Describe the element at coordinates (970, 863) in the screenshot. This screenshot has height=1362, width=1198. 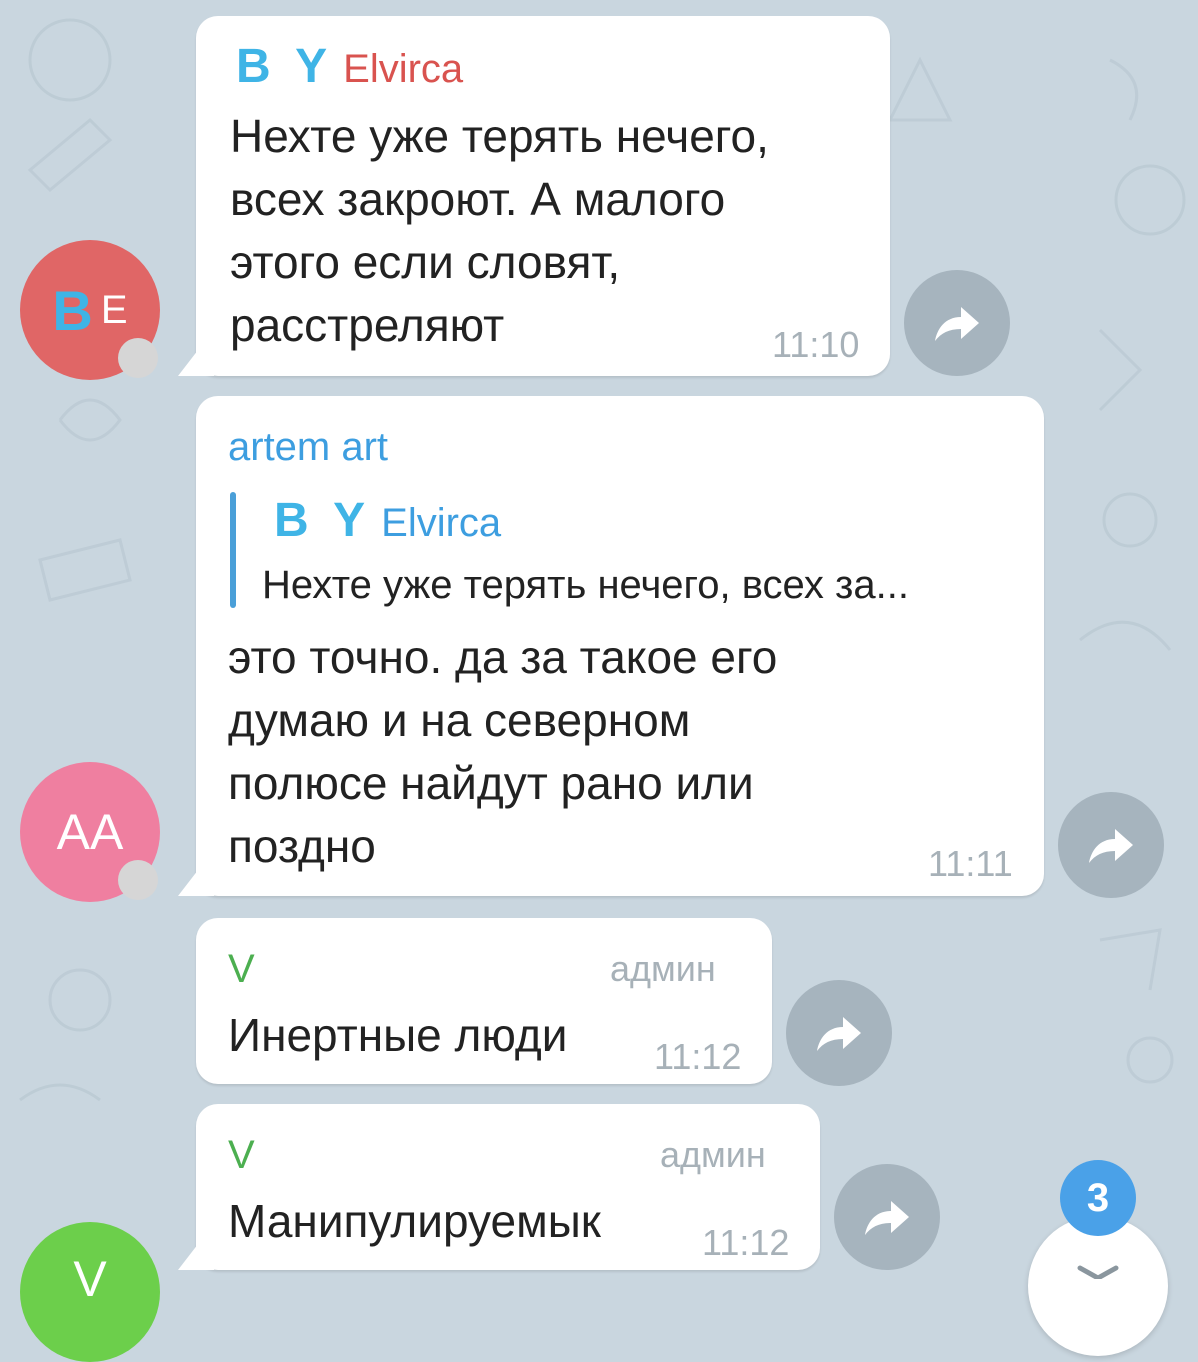
I see `message-time: 11:11` at that location.